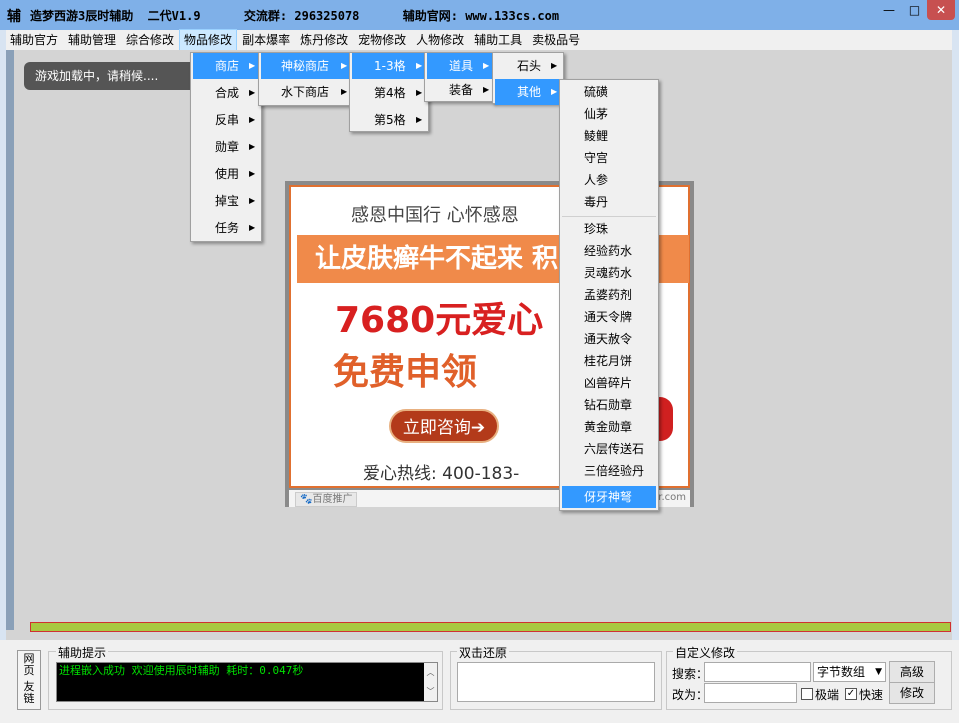 The image size is (959, 723). Describe the element at coordinates (609, 339) in the screenshot. I see `menu-item-tongtian-pardon: 通天赦令` at that location.